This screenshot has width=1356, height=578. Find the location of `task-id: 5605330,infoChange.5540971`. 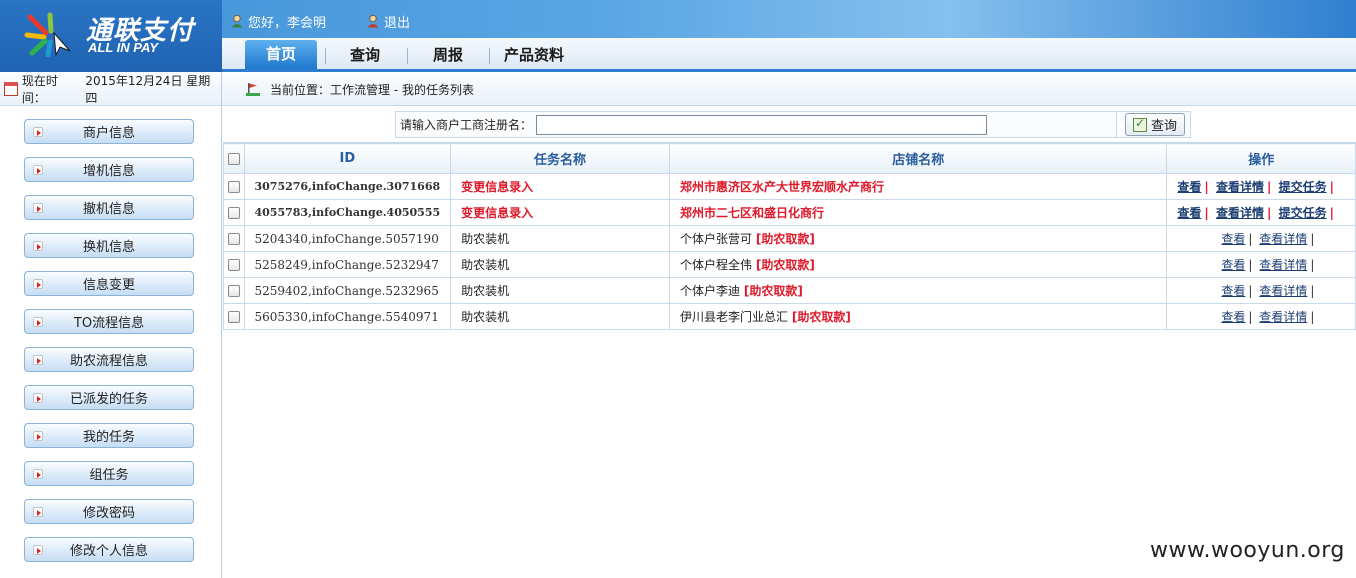

task-id: 5605330,infoChange.5540971 is located at coordinates (347, 316).